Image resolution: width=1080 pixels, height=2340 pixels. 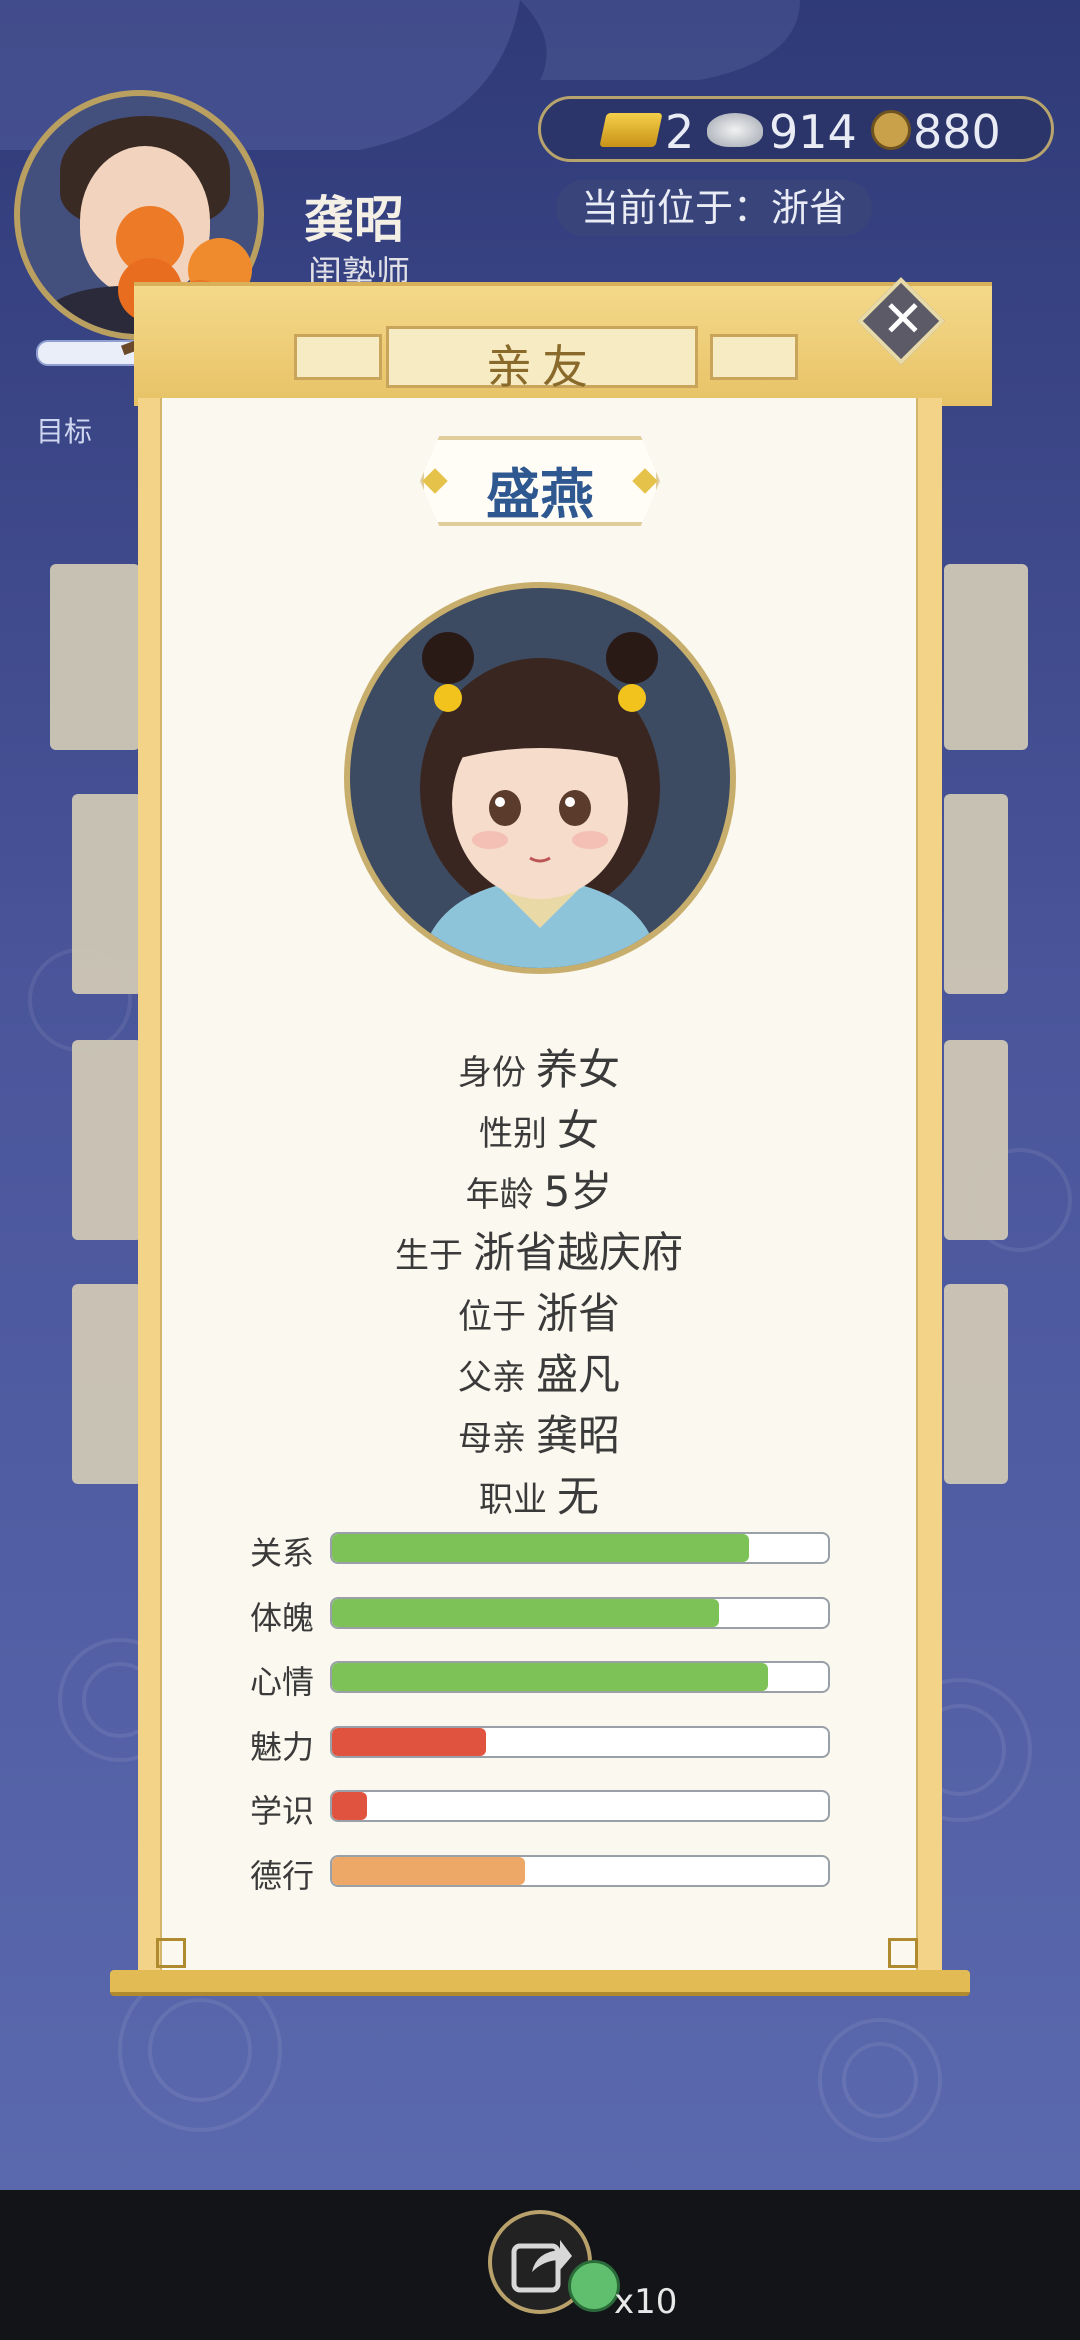 What do you see at coordinates (428, 1256) in the screenshot?
I see `info-key: 生于` at bounding box center [428, 1256].